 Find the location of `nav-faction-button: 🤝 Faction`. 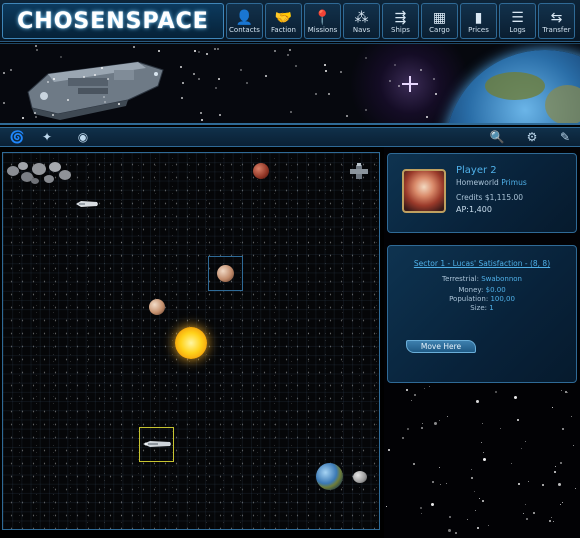

nav-faction-button: 🤝 Faction is located at coordinates (283, 21).